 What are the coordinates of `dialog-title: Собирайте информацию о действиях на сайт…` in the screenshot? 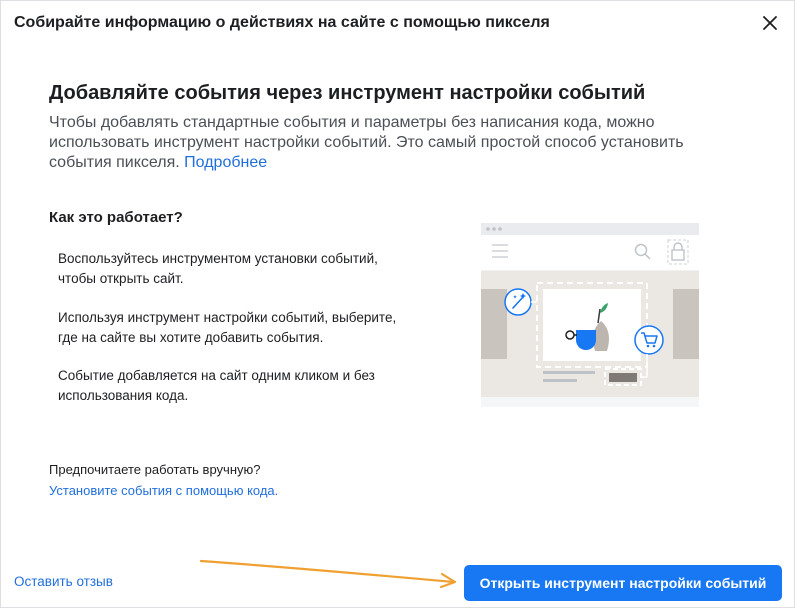 It's located at (282, 22).